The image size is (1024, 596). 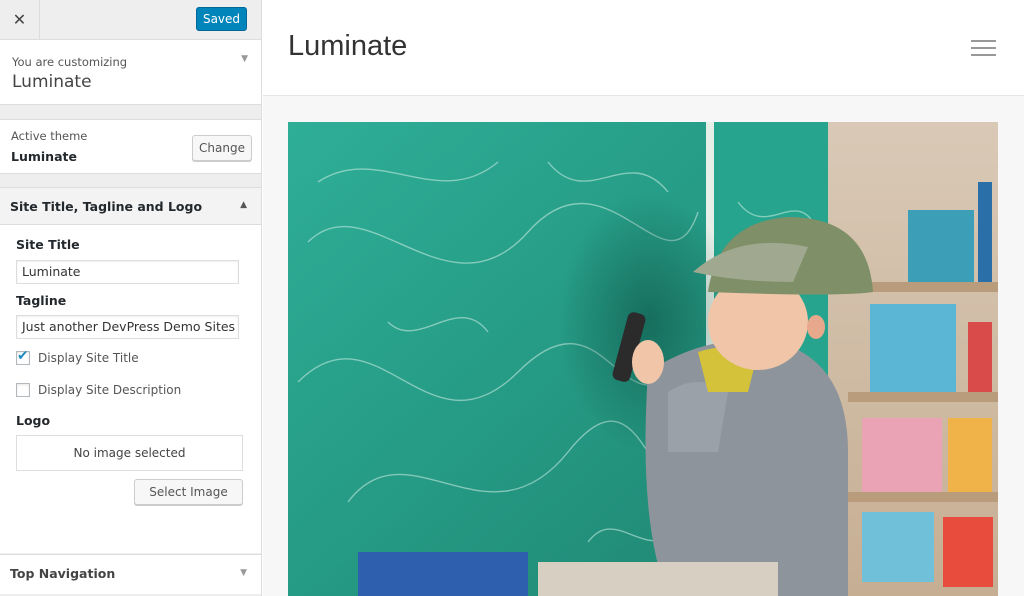 What do you see at coordinates (70, 62) in the screenshot?
I see `customizing-label: You are customizing` at bounding box center [70, 62].